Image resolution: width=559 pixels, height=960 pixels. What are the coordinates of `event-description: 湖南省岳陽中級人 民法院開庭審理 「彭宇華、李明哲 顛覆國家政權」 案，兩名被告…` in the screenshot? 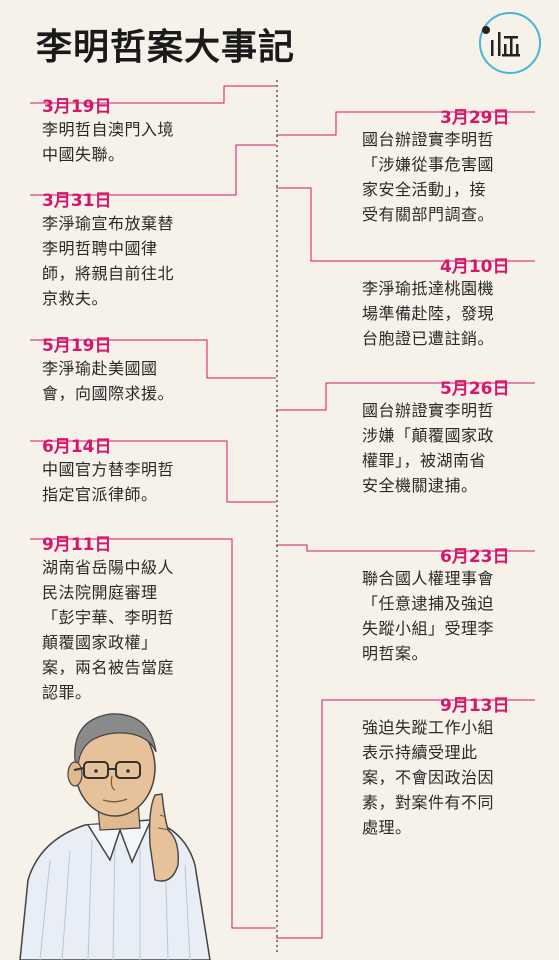 It's located at (108, 630).